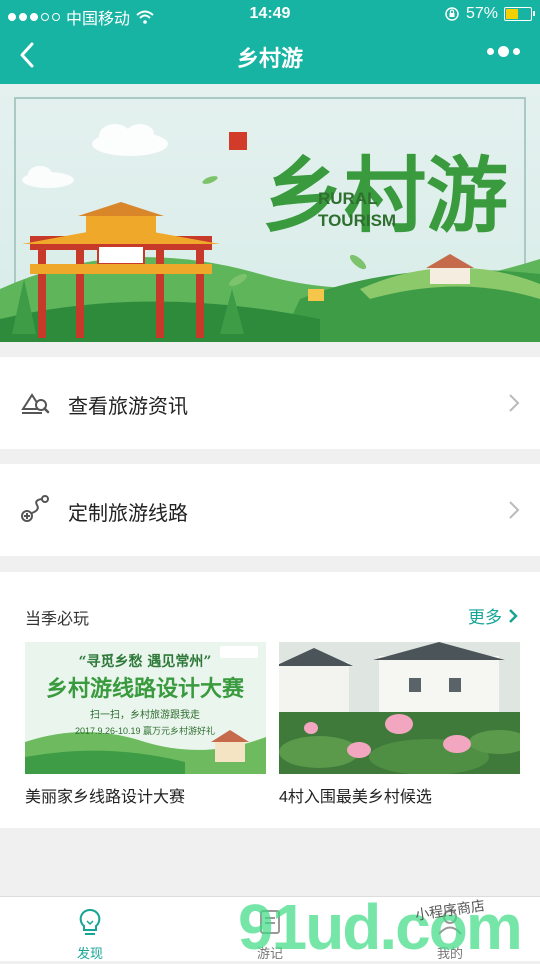 This screenshot has width=540, height=964. I want to click on poster-title: 乡村游线路设计大赛, so click(145, 689).